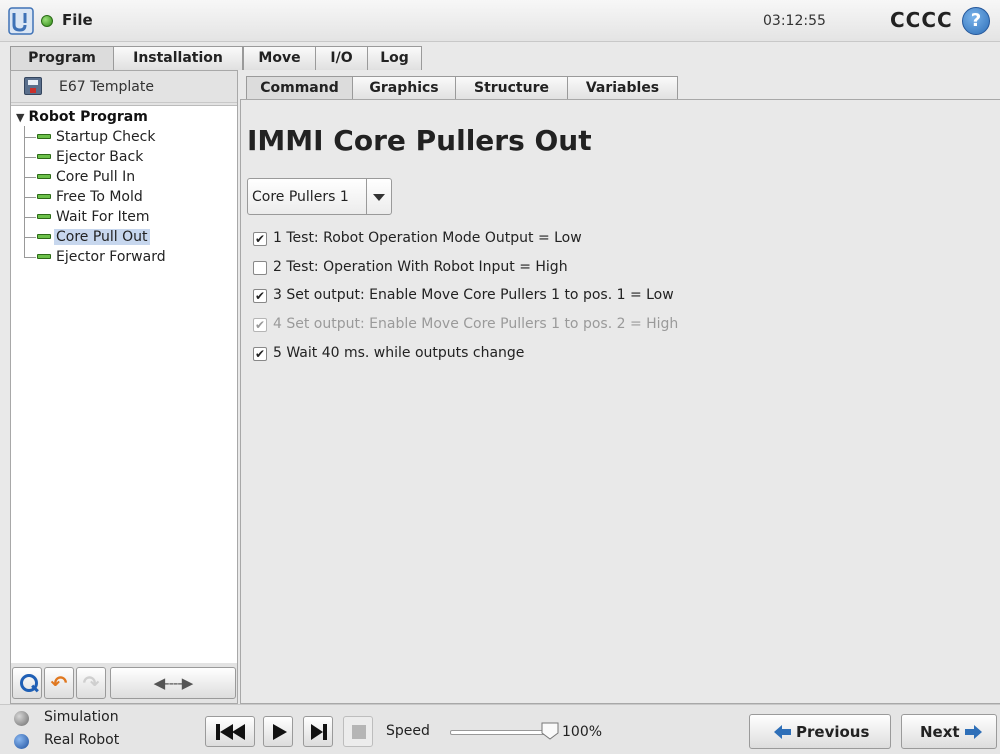 This screenshot has height=754, width=1000. I want to click on tab-installation: Installation, so click(178, 58).